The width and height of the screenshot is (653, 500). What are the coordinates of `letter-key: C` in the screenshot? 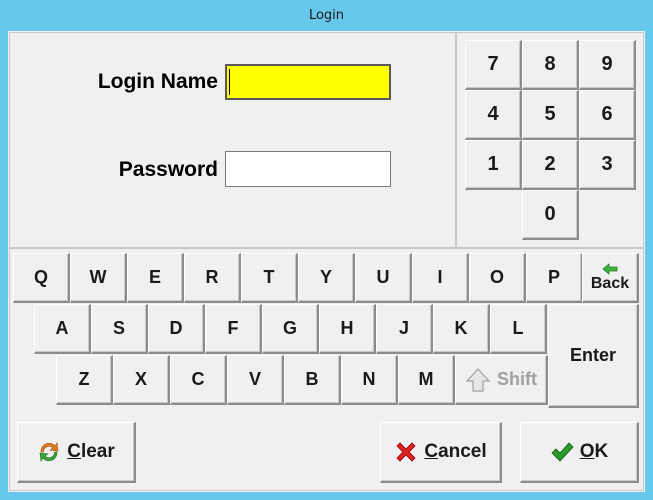 It's located at (198, 380).